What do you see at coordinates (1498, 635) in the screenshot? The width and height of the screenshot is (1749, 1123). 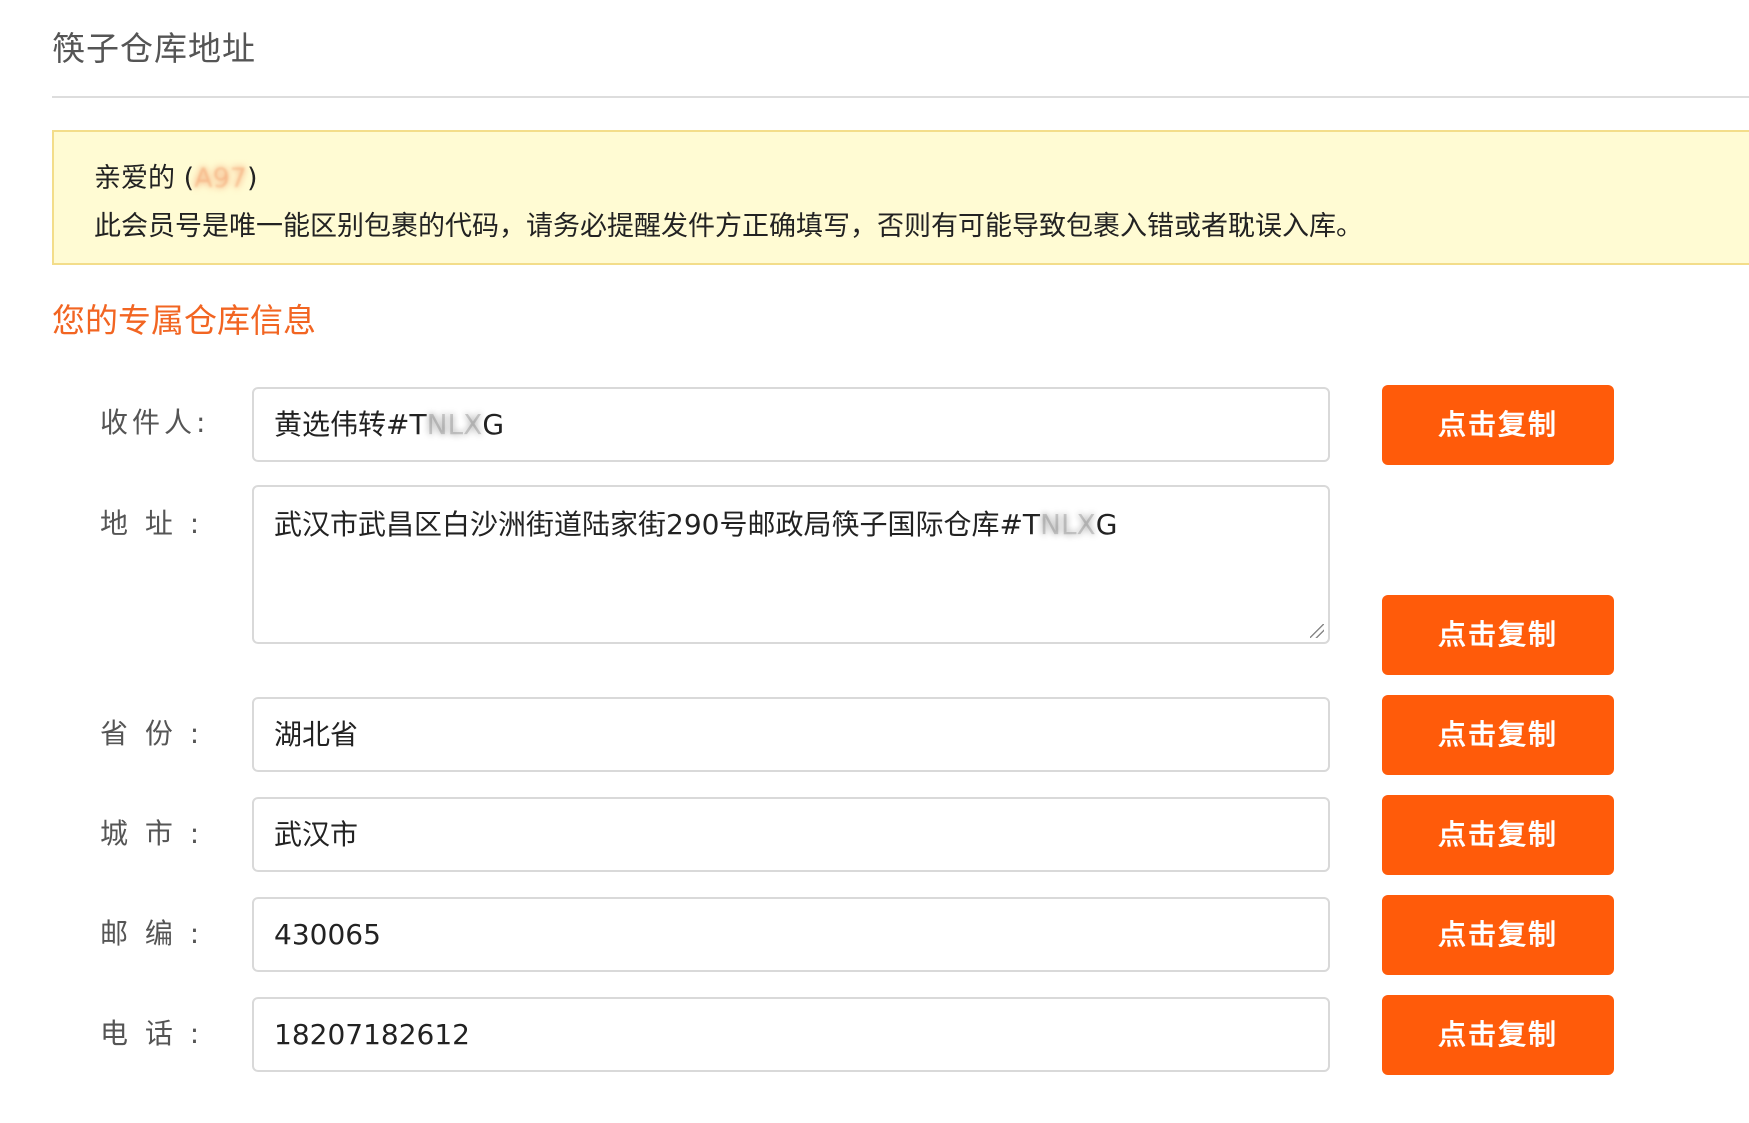 I see `copy-address-button: 点击复制` at bounding box center [1498, 635].